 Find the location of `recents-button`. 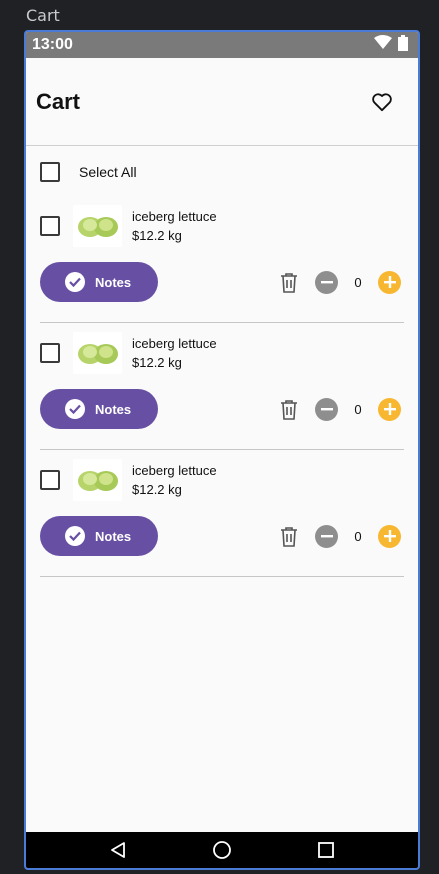

recents-button is located at coordinates (326, 850).